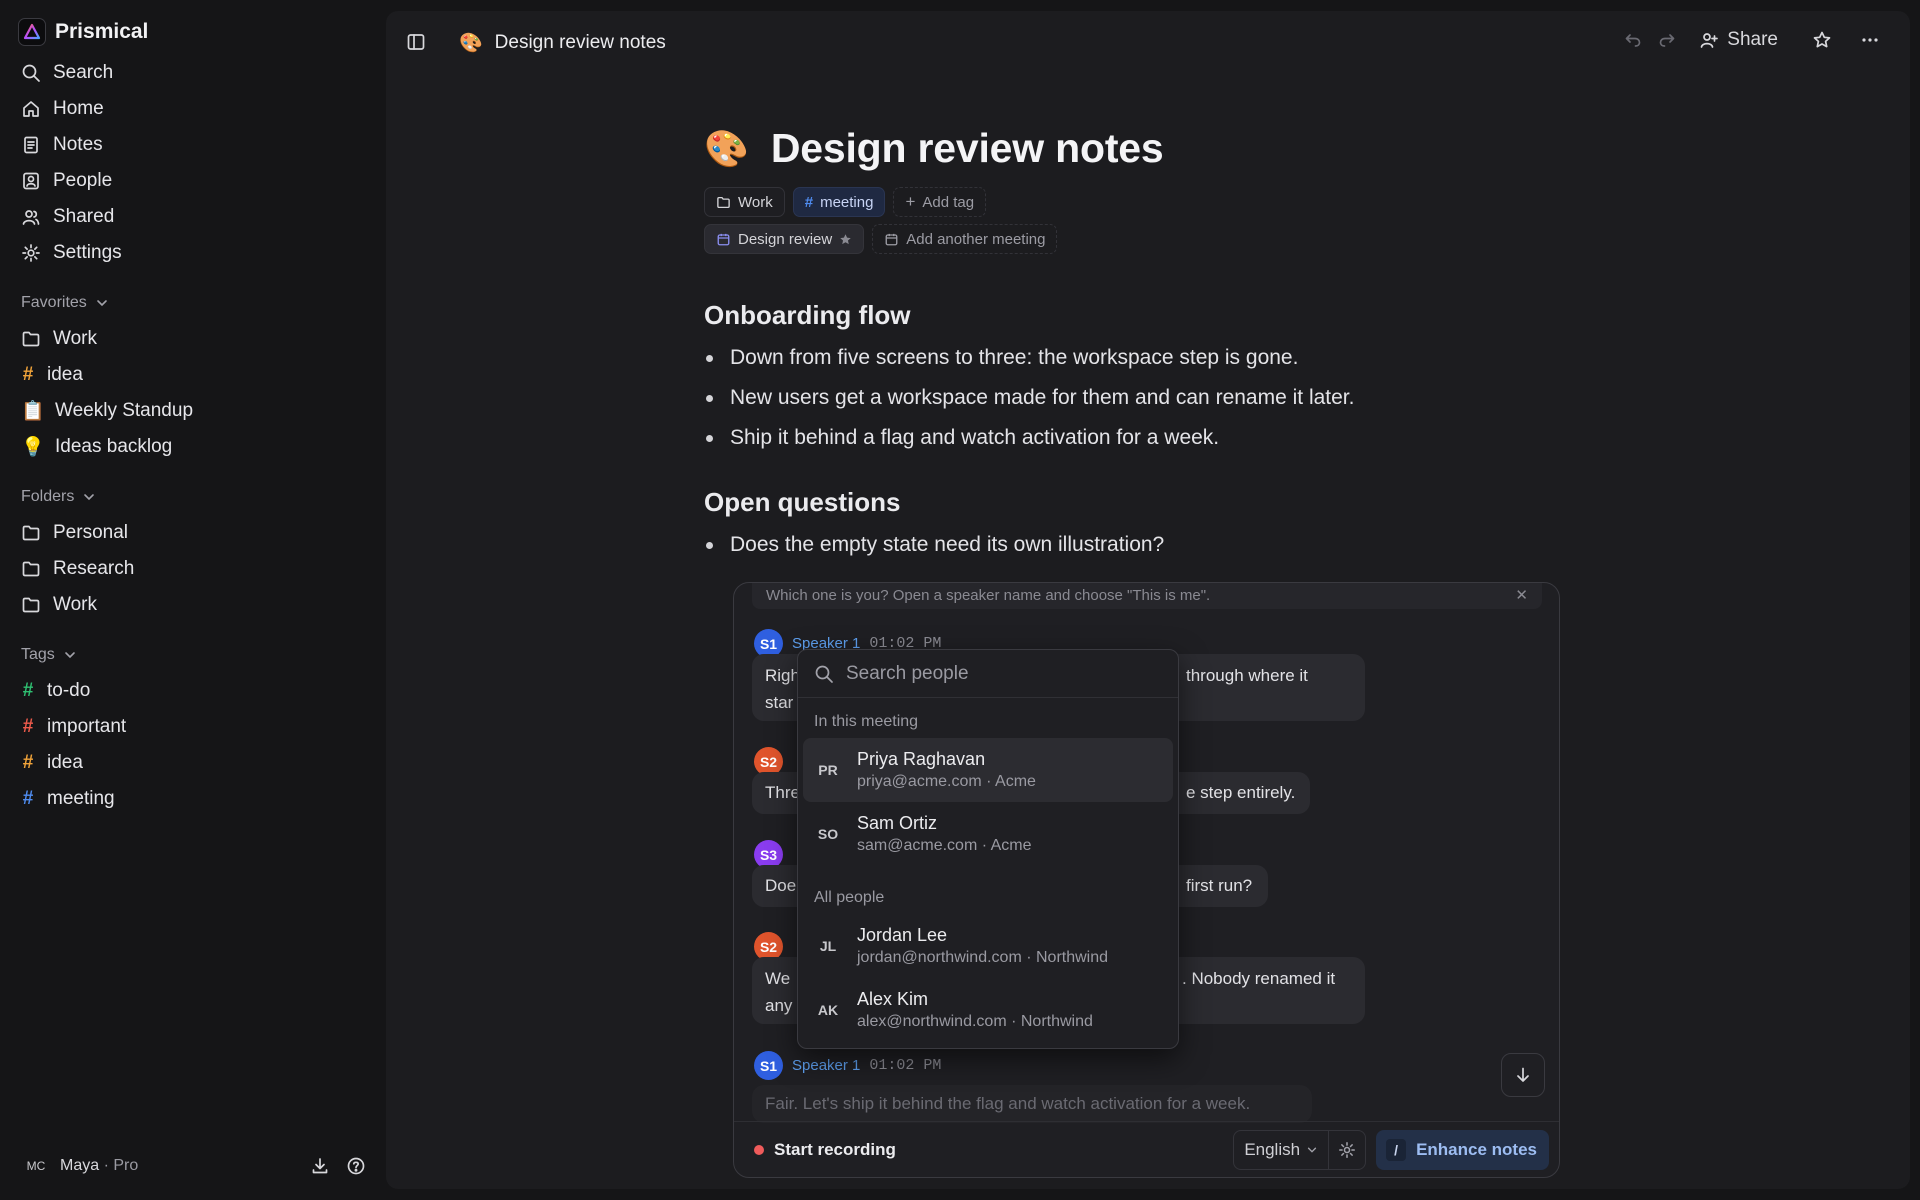  What do you see at coordinates (1476, 1149) in the screenshot?
I see `enhance-label: Enhance notes` at bounding box center [1476, 1149].